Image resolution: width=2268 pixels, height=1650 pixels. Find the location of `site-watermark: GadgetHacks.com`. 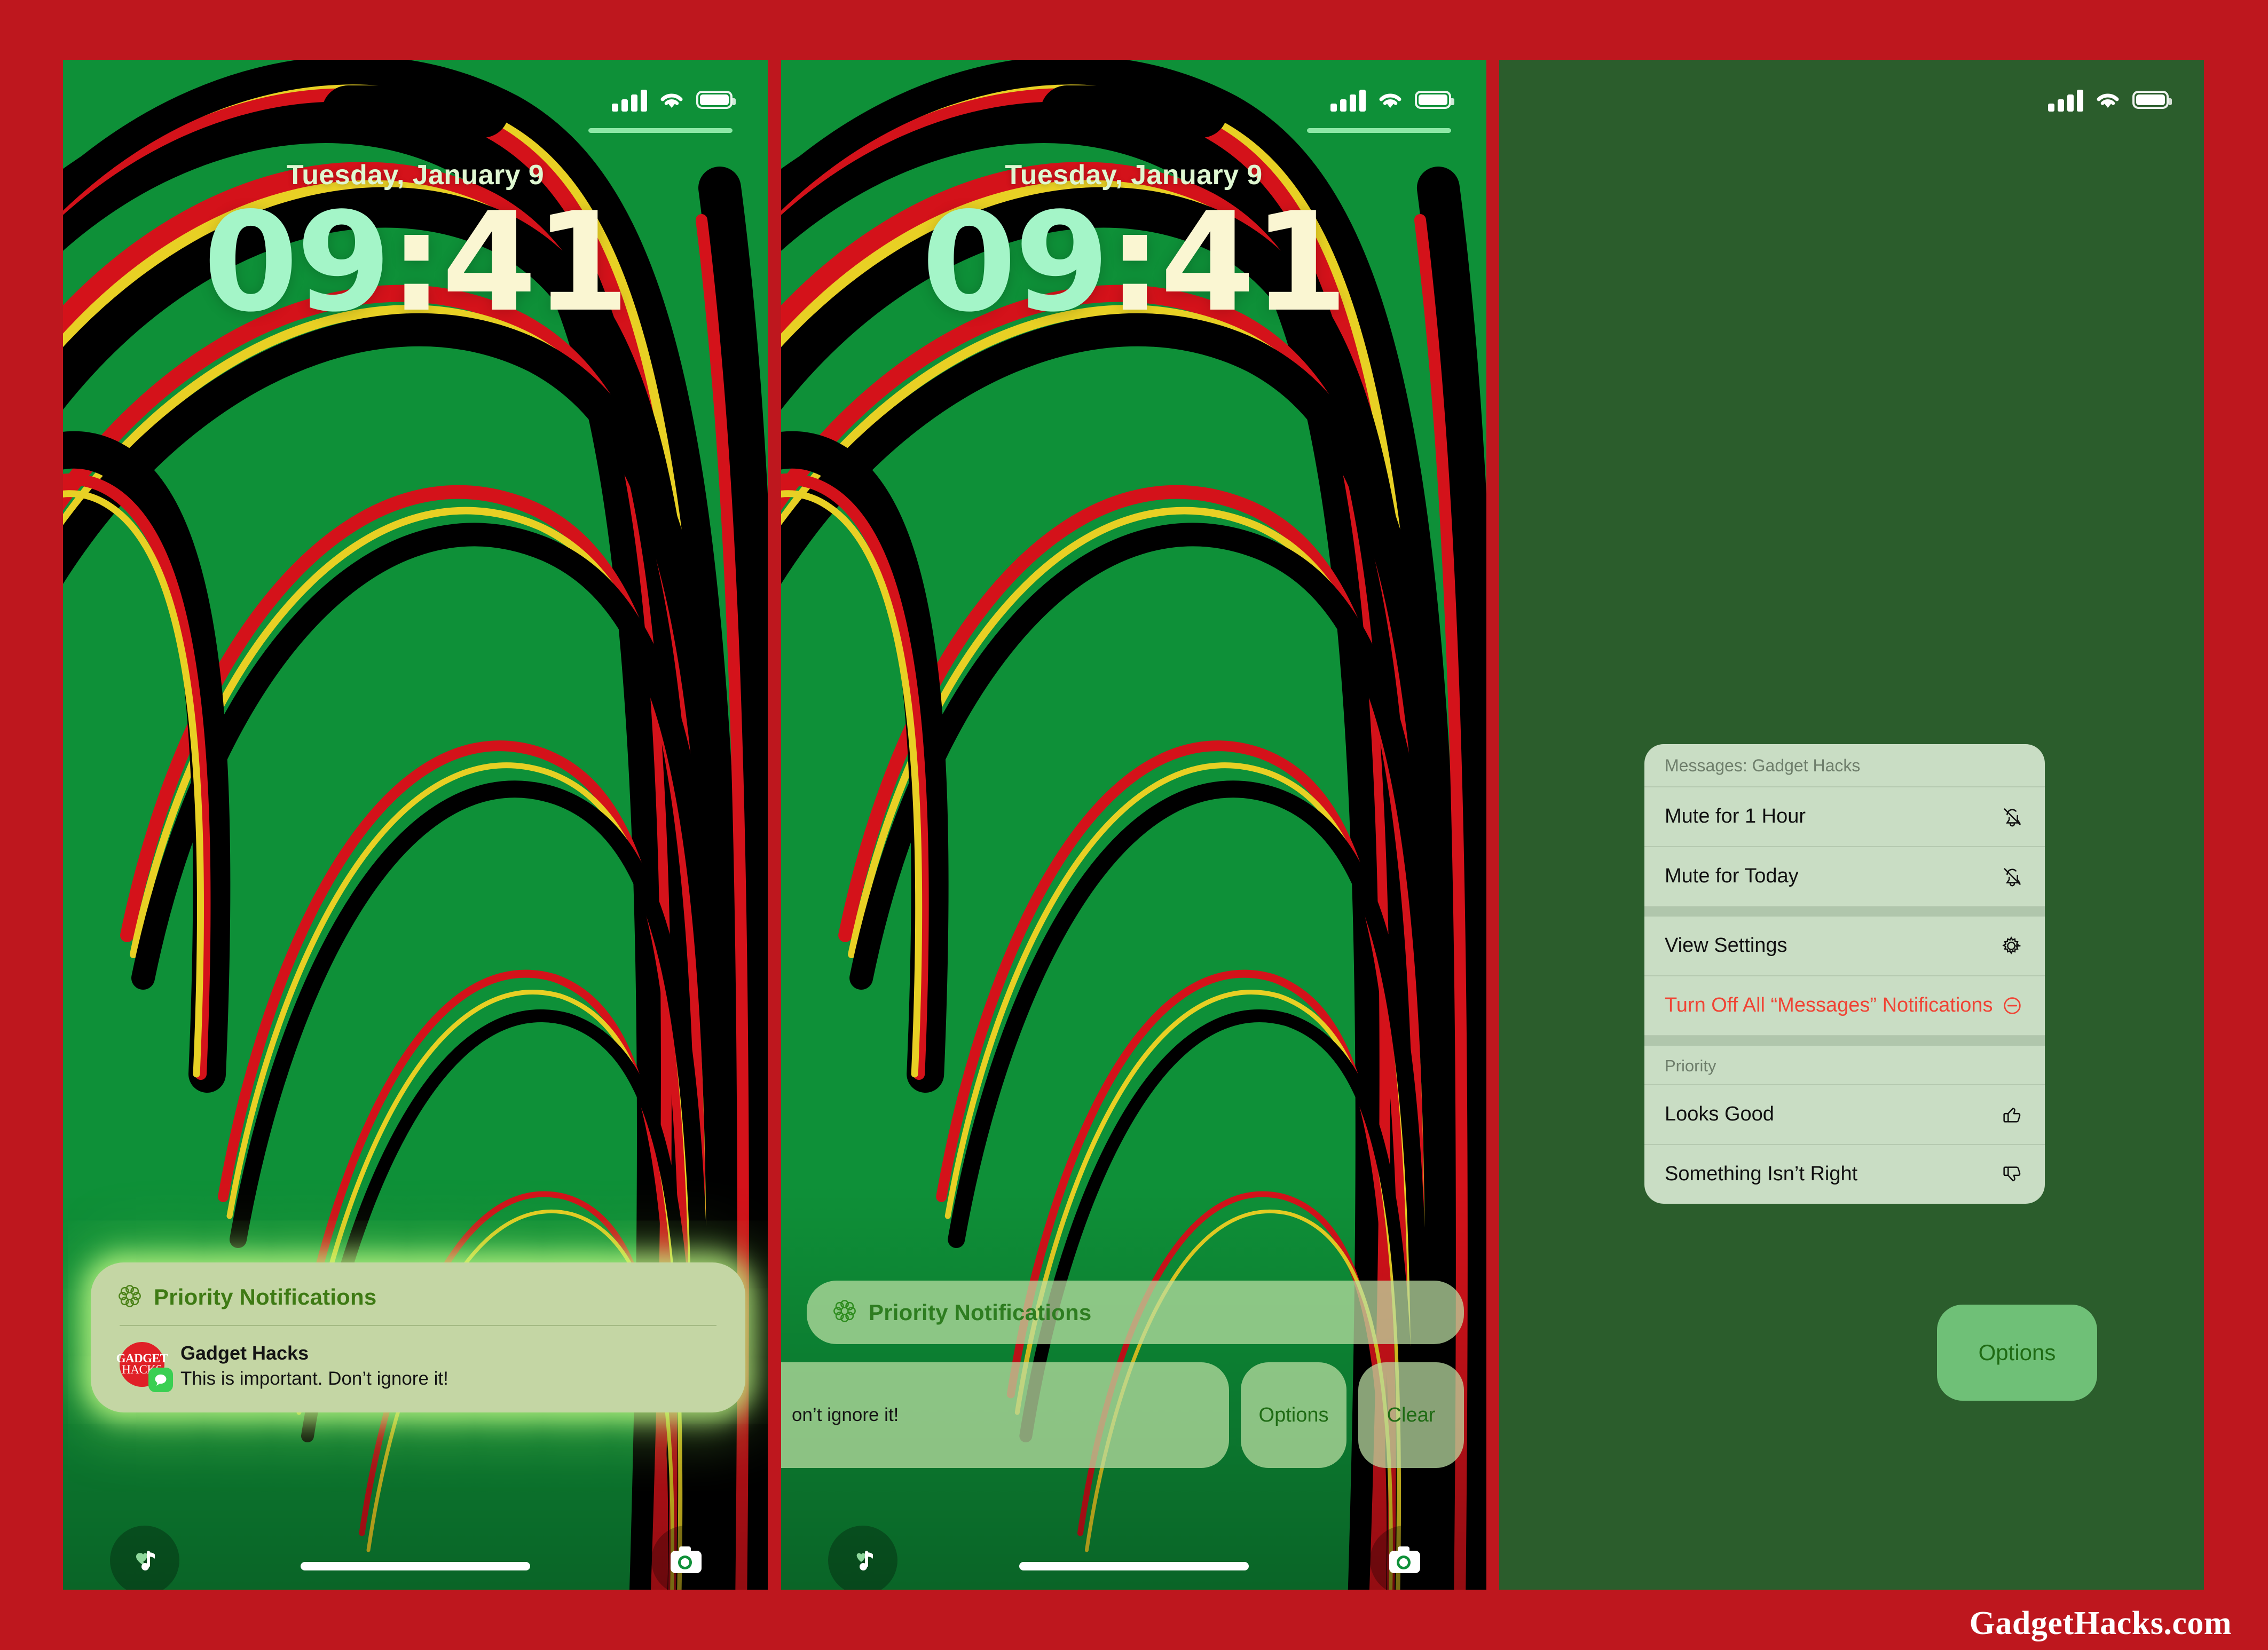

site-watermark: GadgetHacks.com is located at coordinates (2100, 1623).